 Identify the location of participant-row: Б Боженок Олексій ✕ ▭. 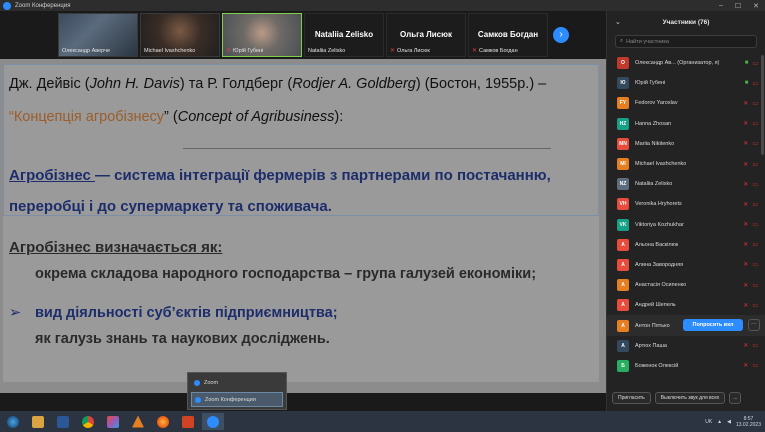
(686, 366).